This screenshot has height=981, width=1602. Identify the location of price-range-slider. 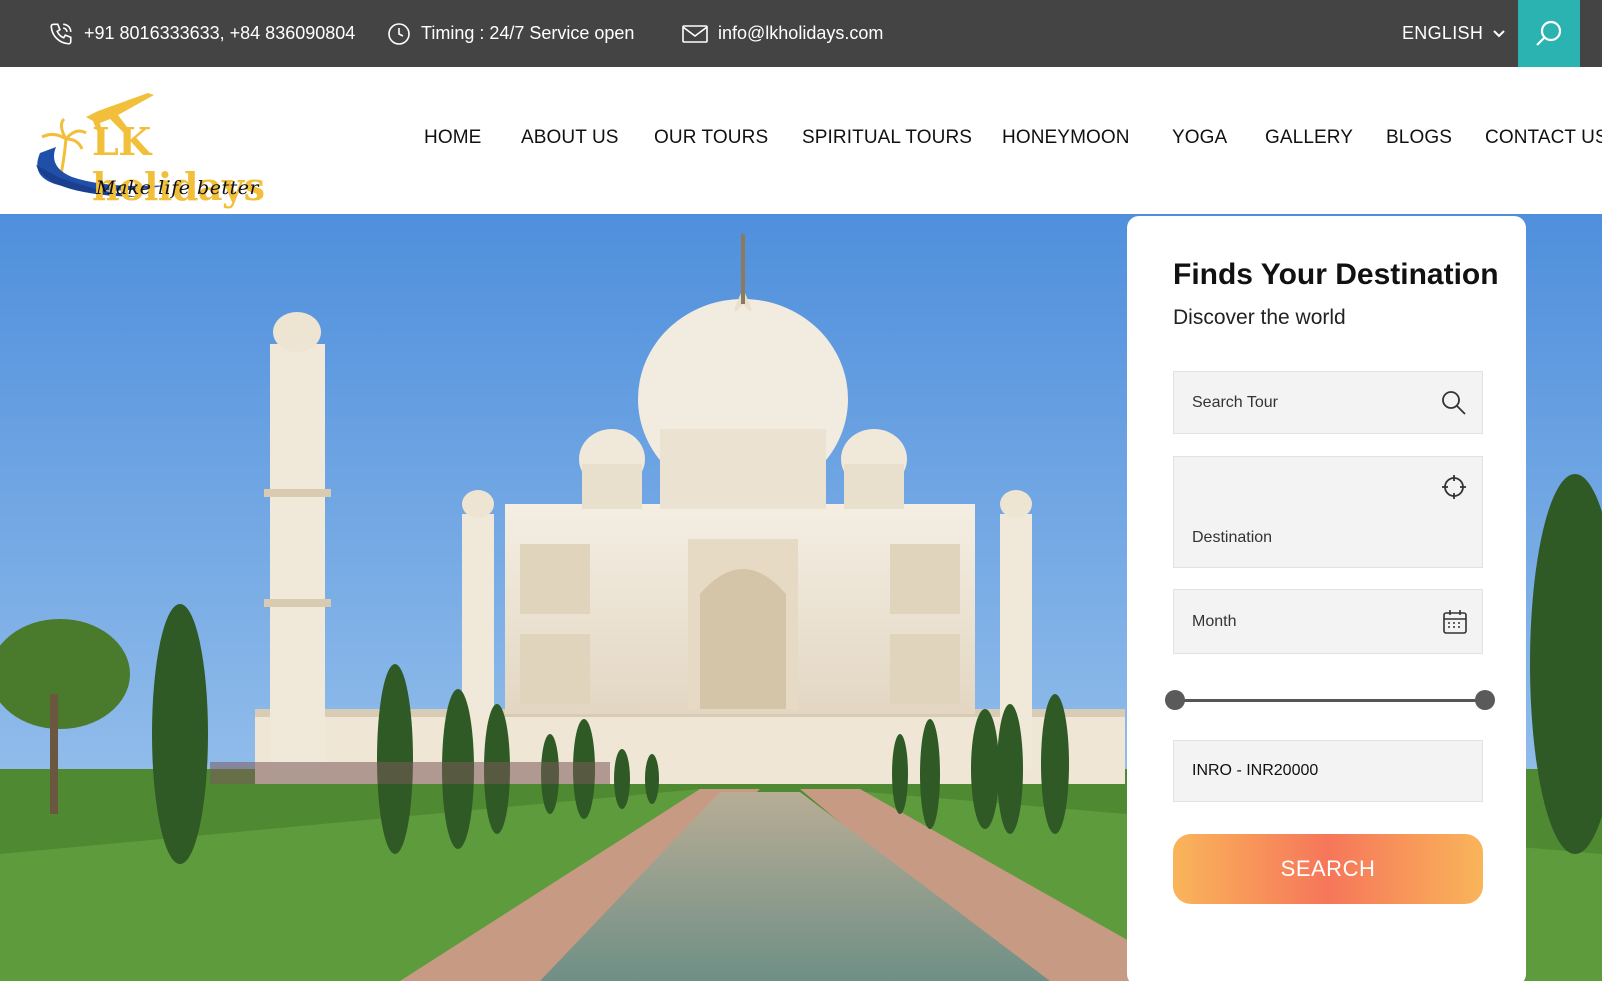
(1330, 700).